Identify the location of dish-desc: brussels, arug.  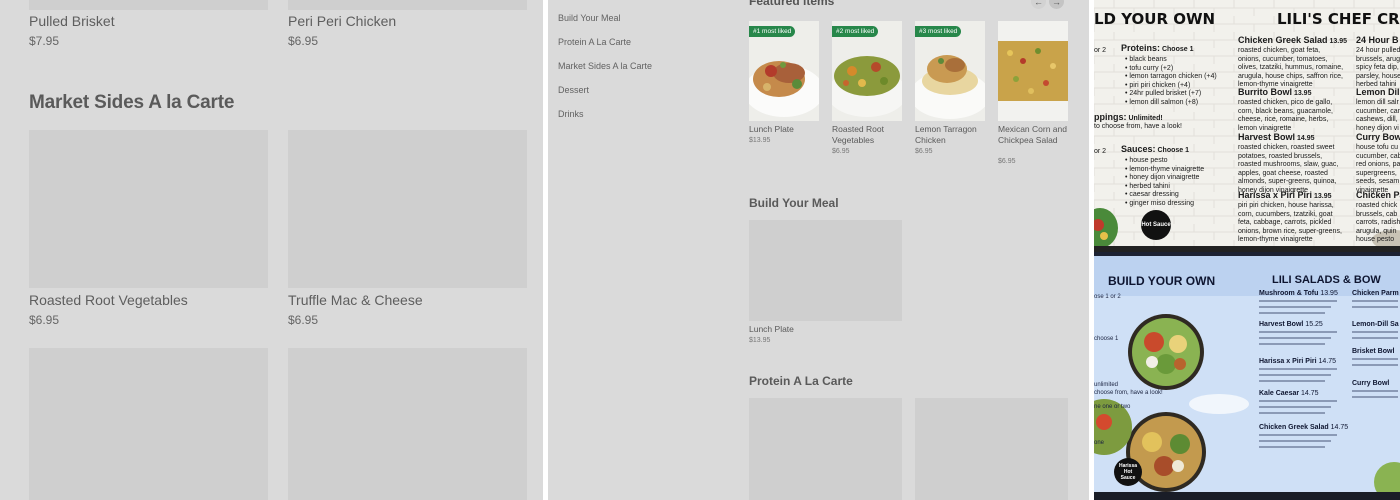
(1378, 59).